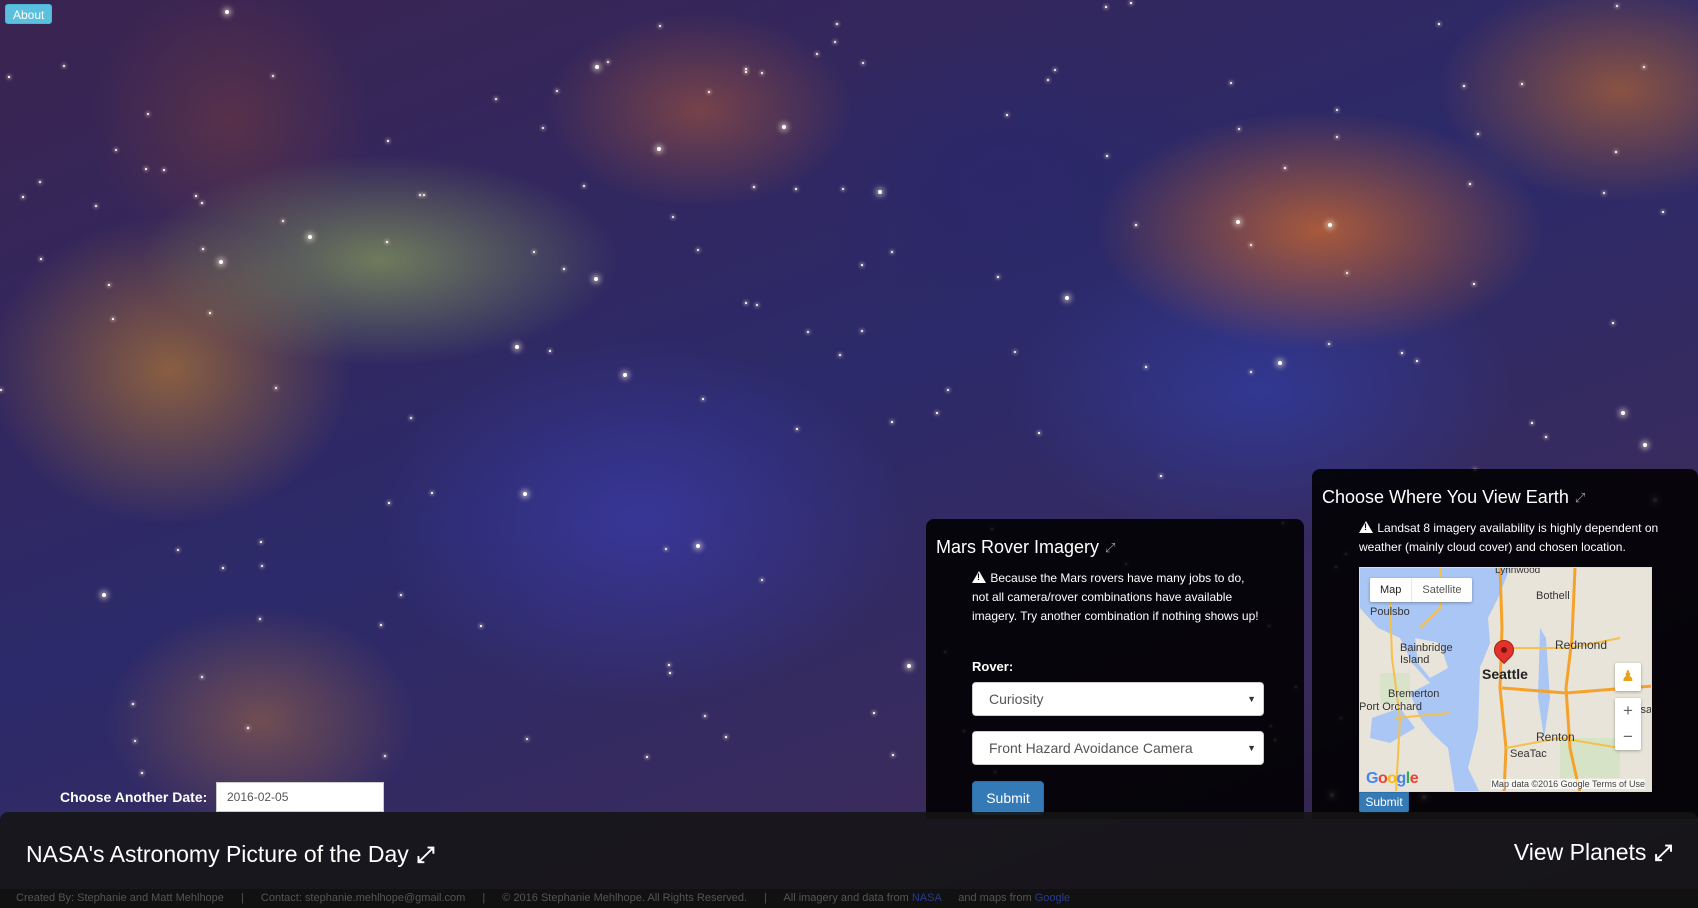 The height and width of the screenshot is (908, 1698). I want to click on map-tab-map: Map, so click(1390, 590).